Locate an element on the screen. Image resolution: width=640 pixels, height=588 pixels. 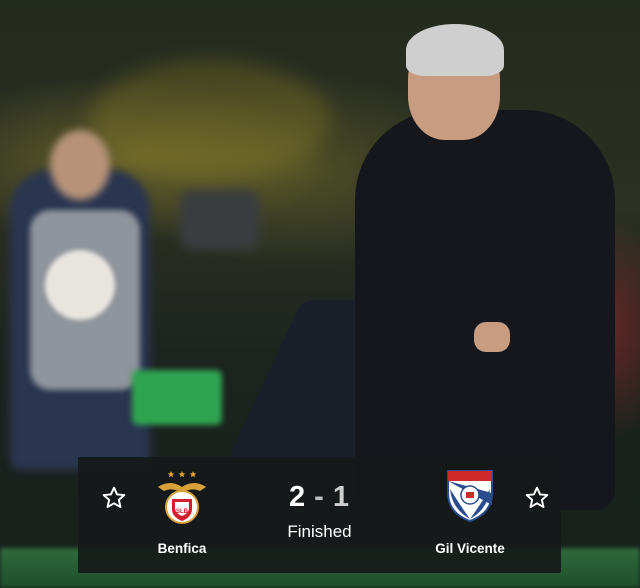
away-score: 1 is located at coordinates (341, 497).